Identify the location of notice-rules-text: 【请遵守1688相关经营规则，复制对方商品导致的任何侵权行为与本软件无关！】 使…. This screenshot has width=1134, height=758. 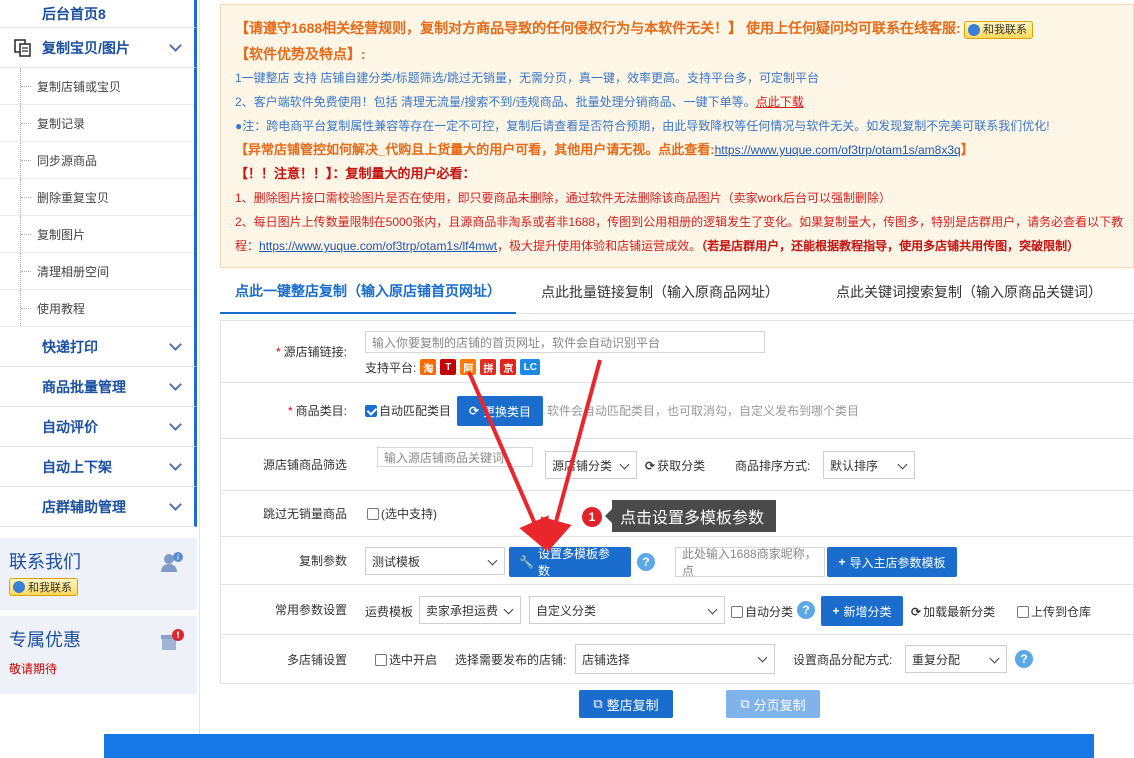
(598, 28).